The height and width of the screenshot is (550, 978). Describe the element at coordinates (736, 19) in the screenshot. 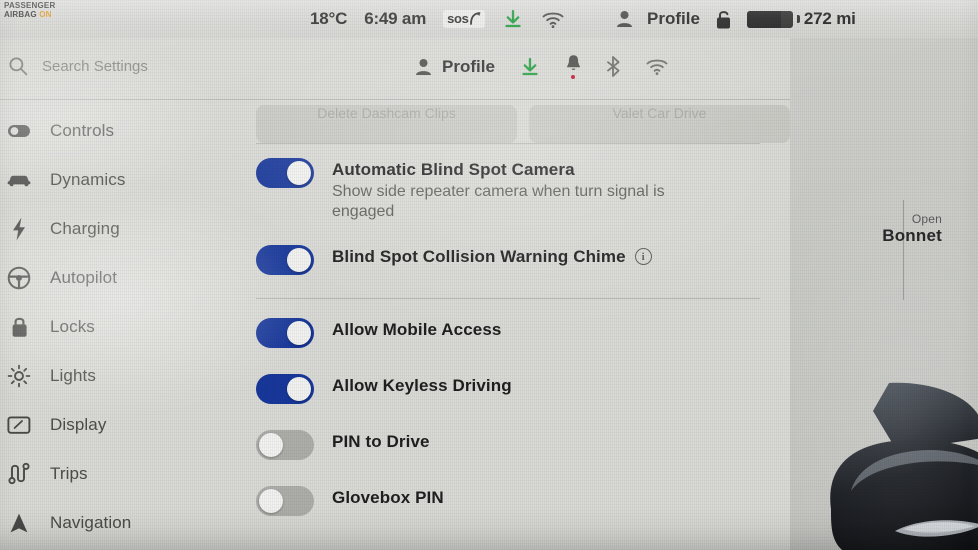

I see `status-bar-right: Profile 272 mi` at that location.